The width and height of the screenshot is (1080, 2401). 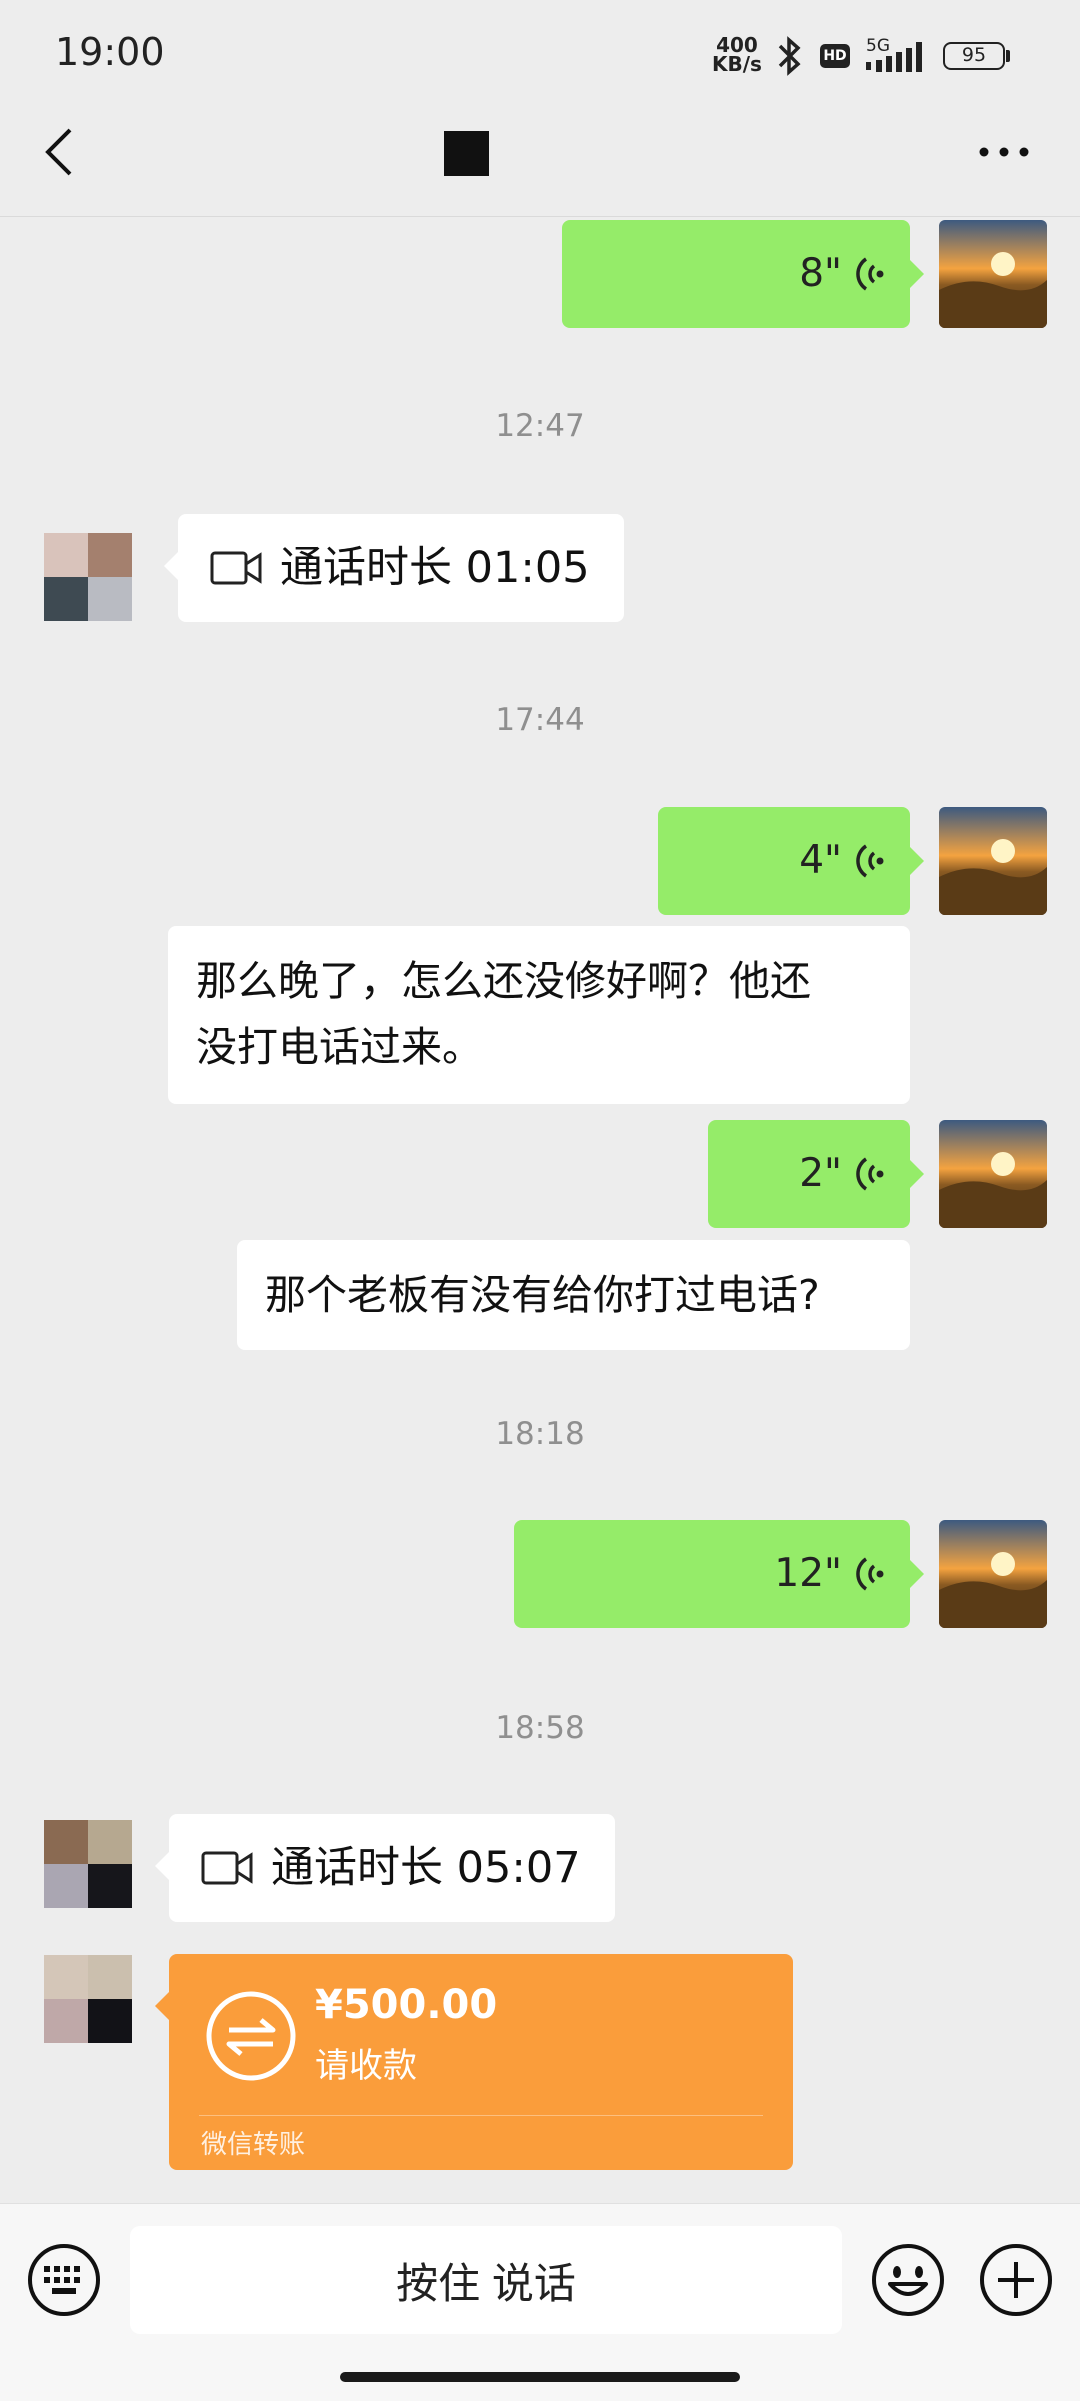 I want to click on message-line: 没打电话过来。, so click(x=339, y=1047).